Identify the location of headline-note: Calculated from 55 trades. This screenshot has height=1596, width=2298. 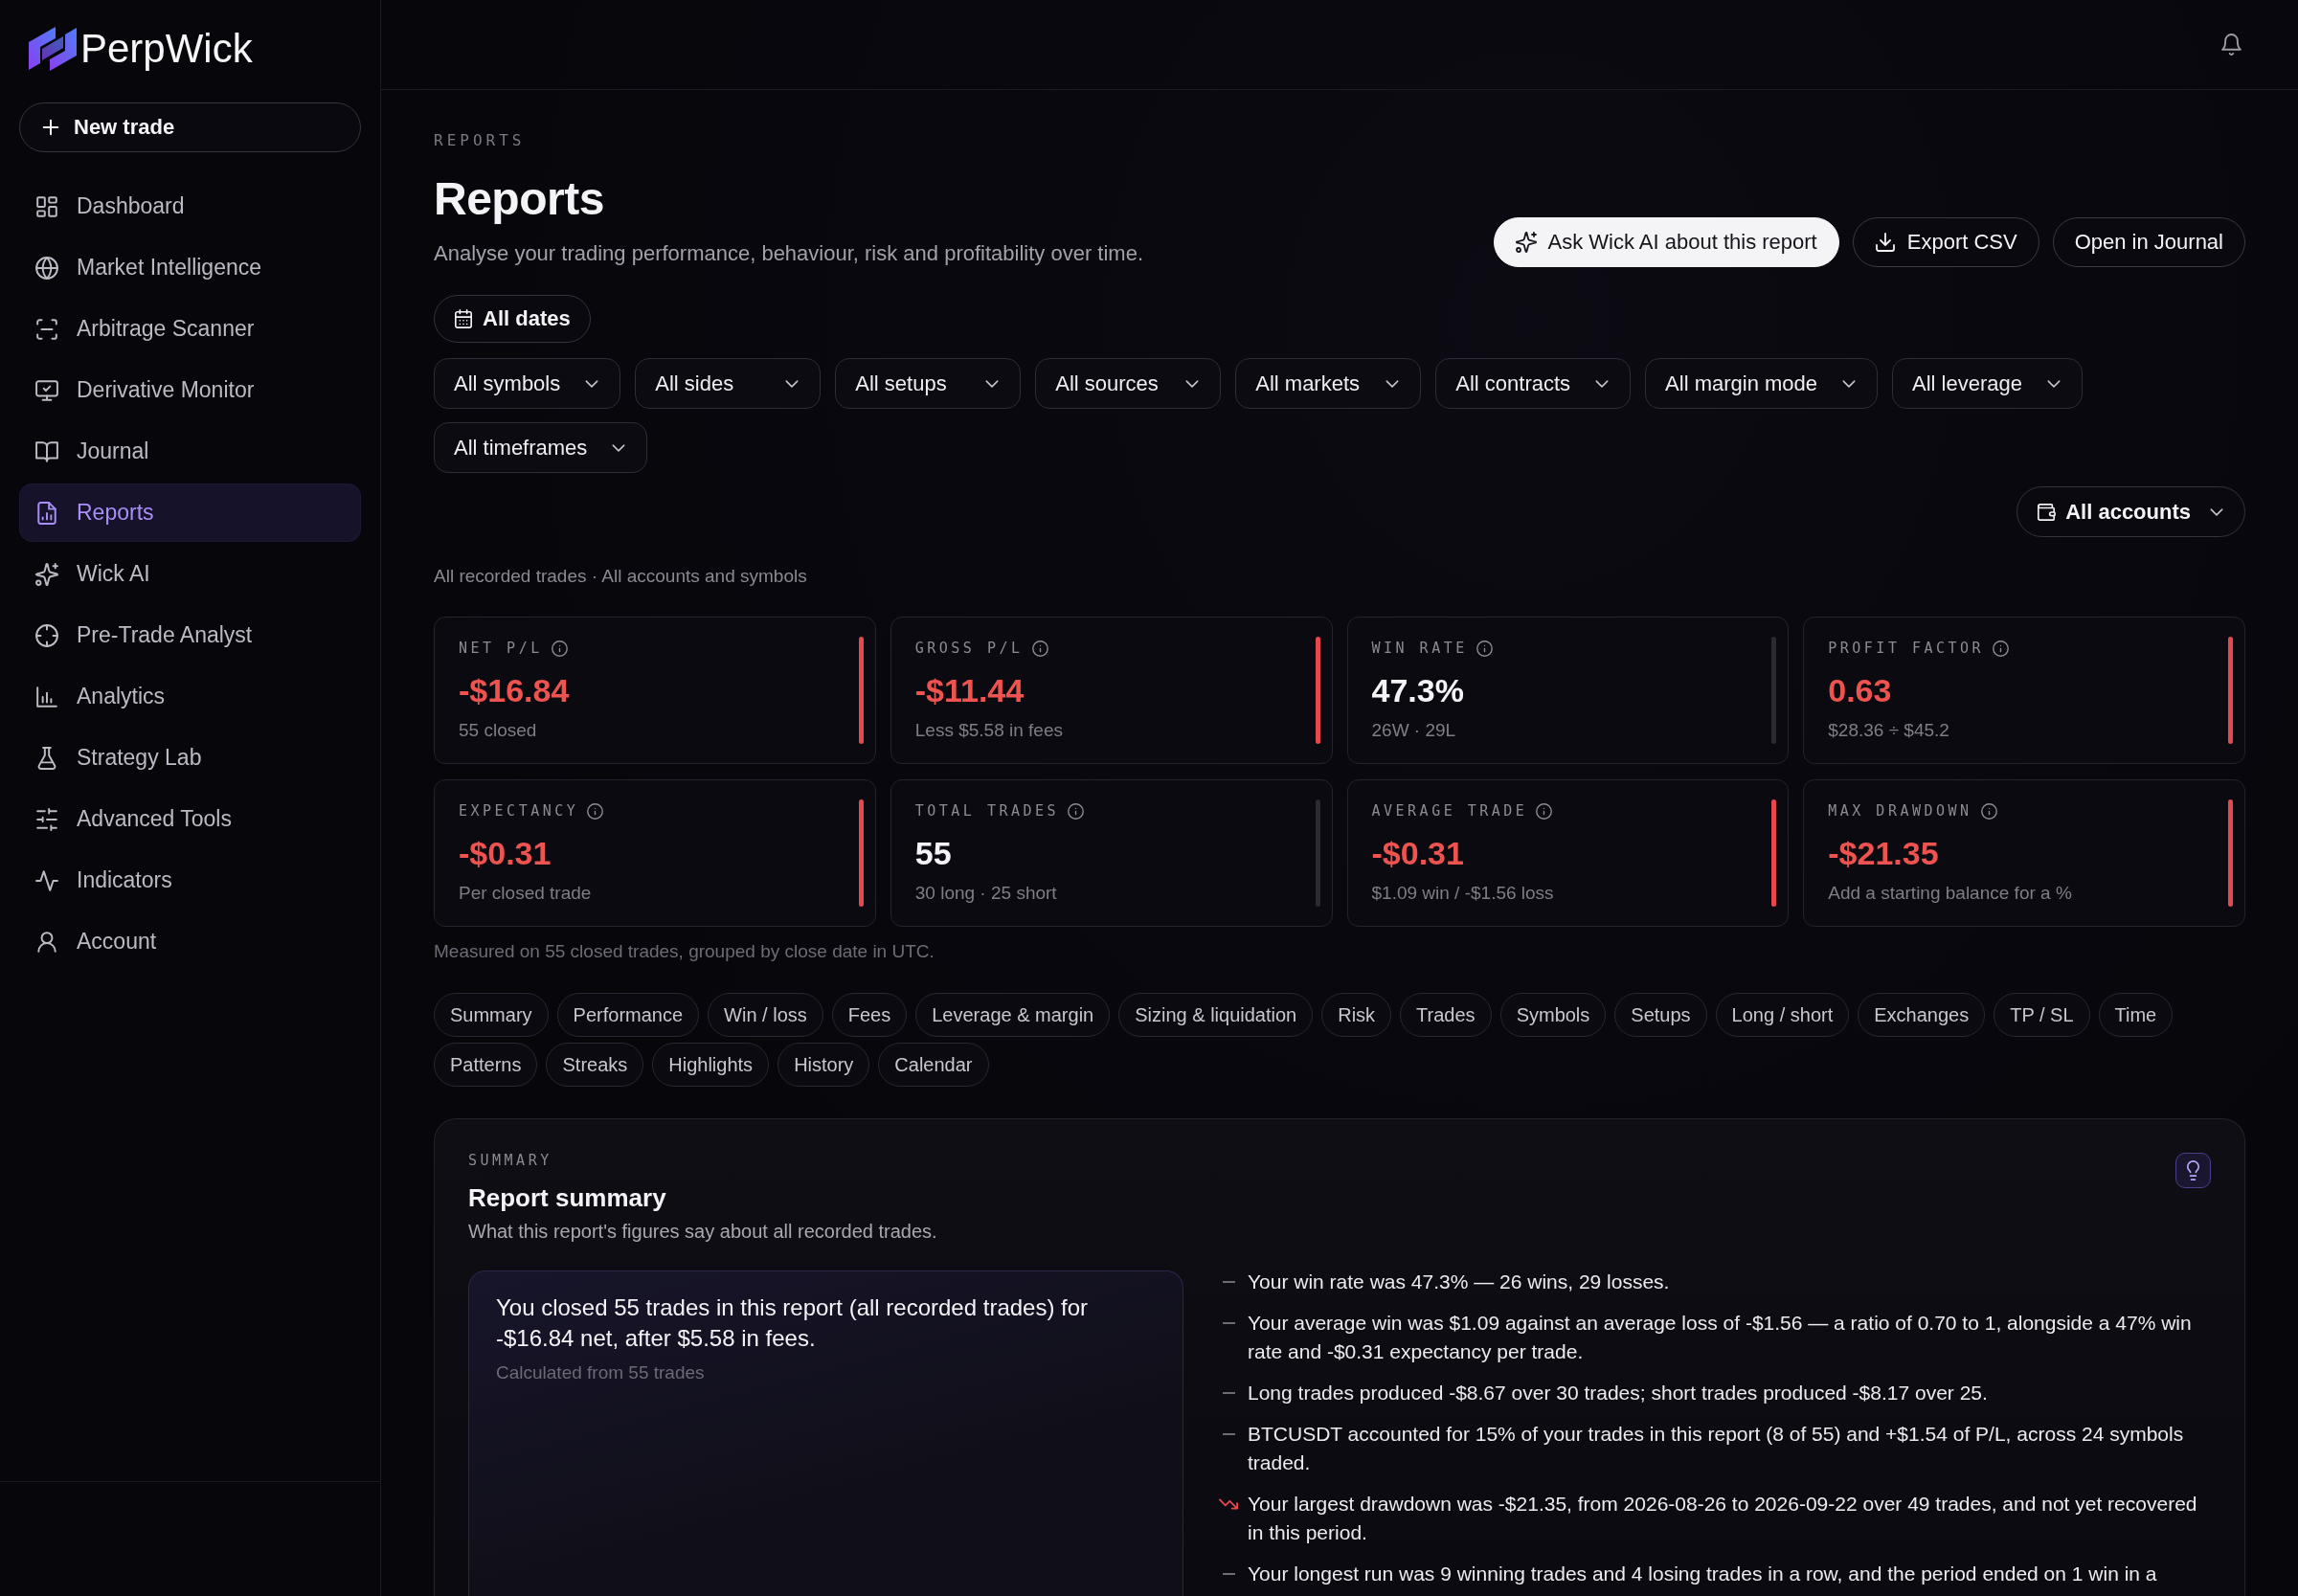
(601, 1372).